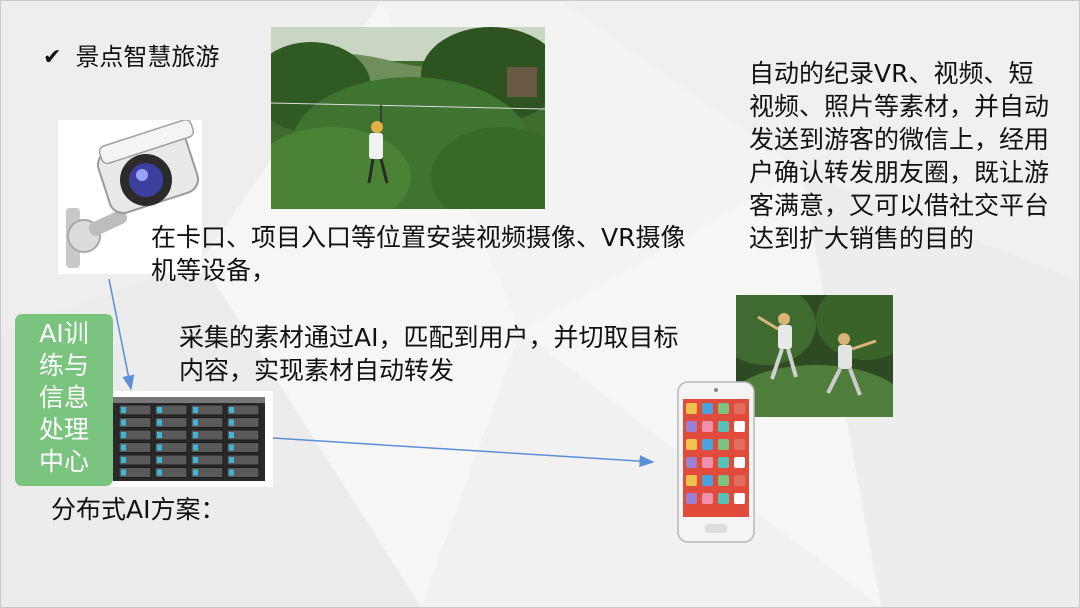  What do you see at coordinates (63, 365) in the screenshot?
I see `ai-box-line: 练与` at bounding box center [63, 365].